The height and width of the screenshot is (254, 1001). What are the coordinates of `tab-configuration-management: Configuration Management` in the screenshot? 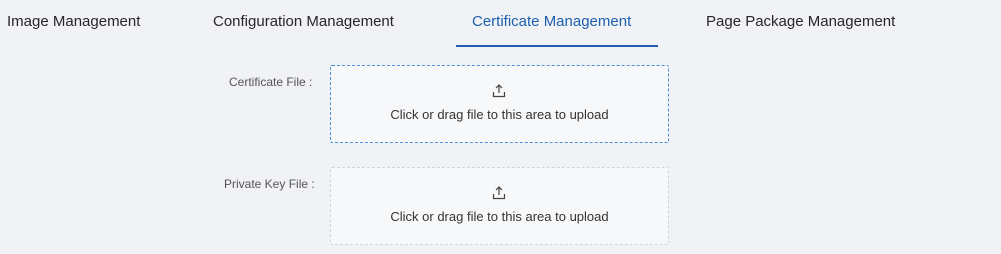 It's located at (303, 22).